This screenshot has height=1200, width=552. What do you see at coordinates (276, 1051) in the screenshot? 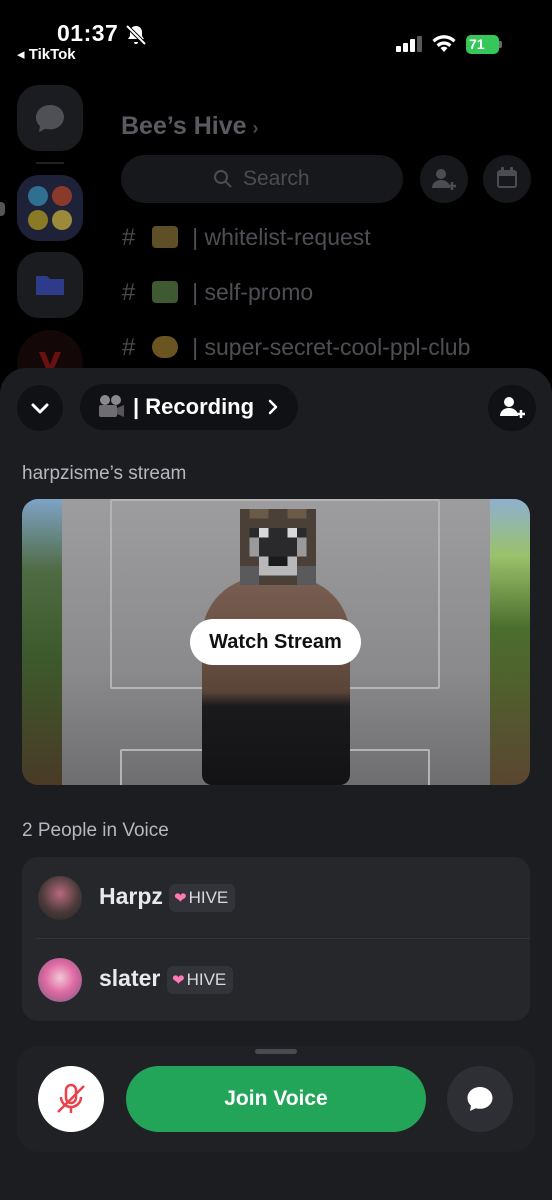
I see `drag-handle` at bounding box center [276, 1051].